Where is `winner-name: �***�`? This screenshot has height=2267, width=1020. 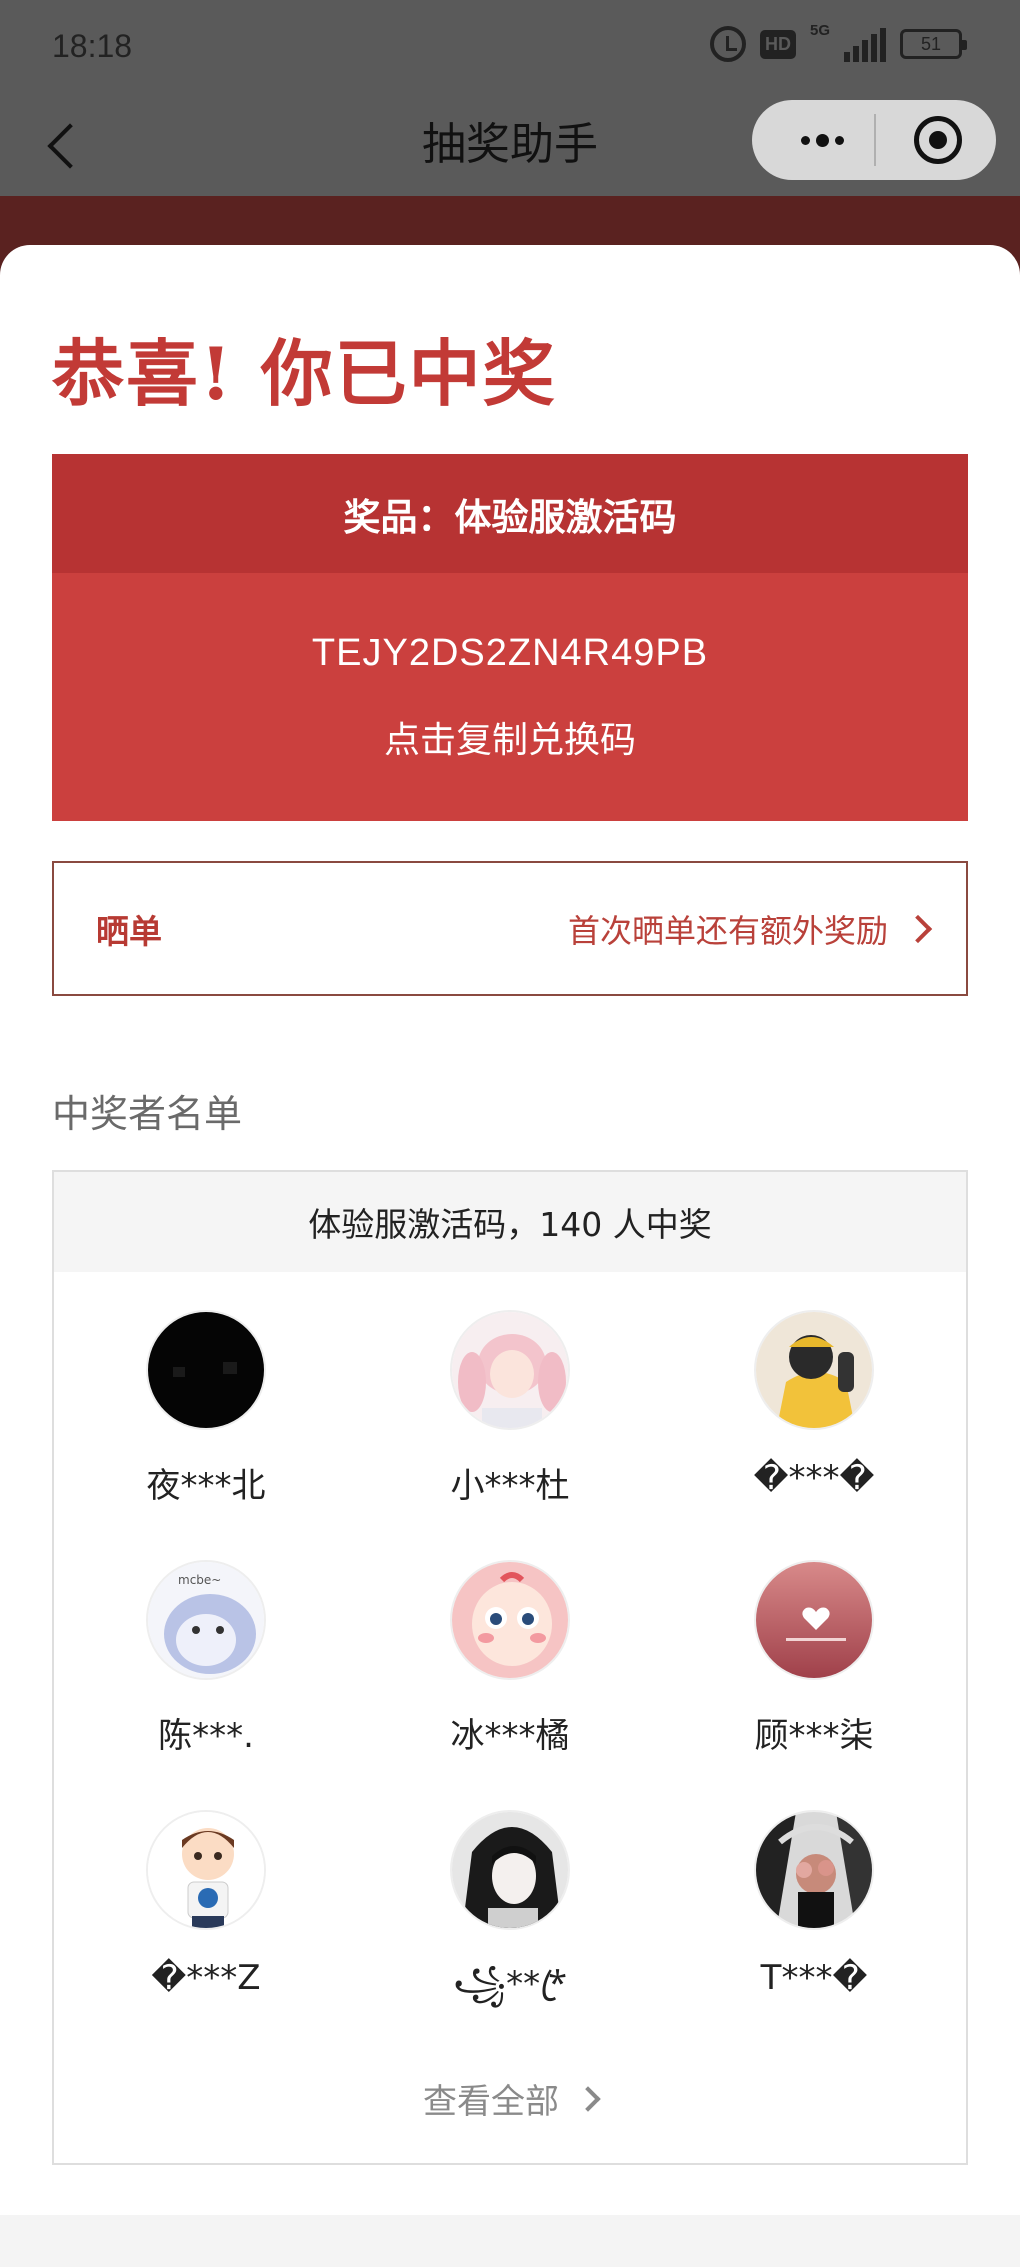 winner-name: �***� is located at coordinates (814, 1478).